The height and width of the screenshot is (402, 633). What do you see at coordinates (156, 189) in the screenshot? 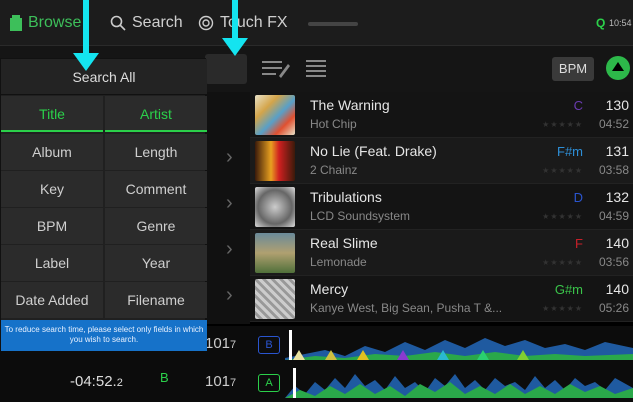
I see `field-comment: Comment` at bounding box center [156, 189].